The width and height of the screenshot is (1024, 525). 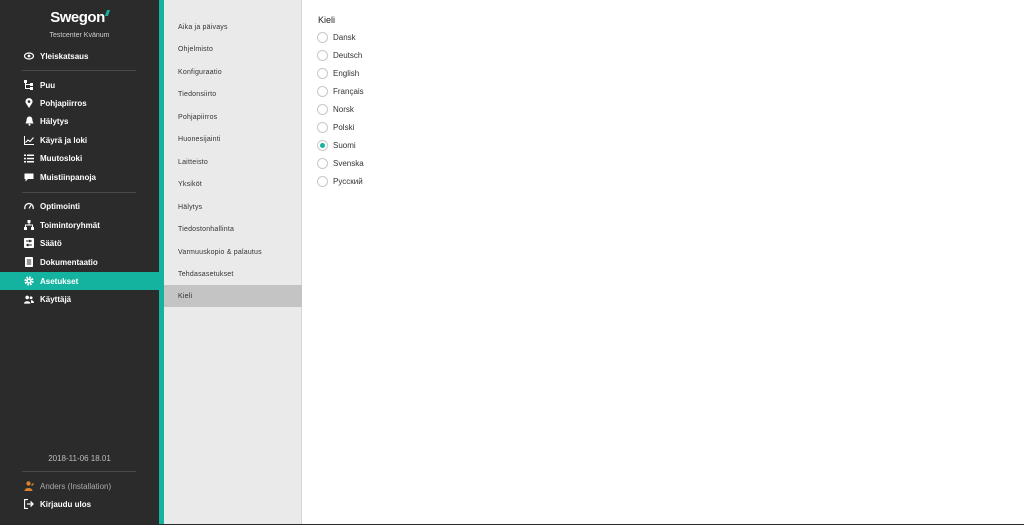 What do you see at coordinates (68, 177) in the screenshot?
I see `sidebar-item-label: Muistiinpanoja` at bounding box center [68, 177].